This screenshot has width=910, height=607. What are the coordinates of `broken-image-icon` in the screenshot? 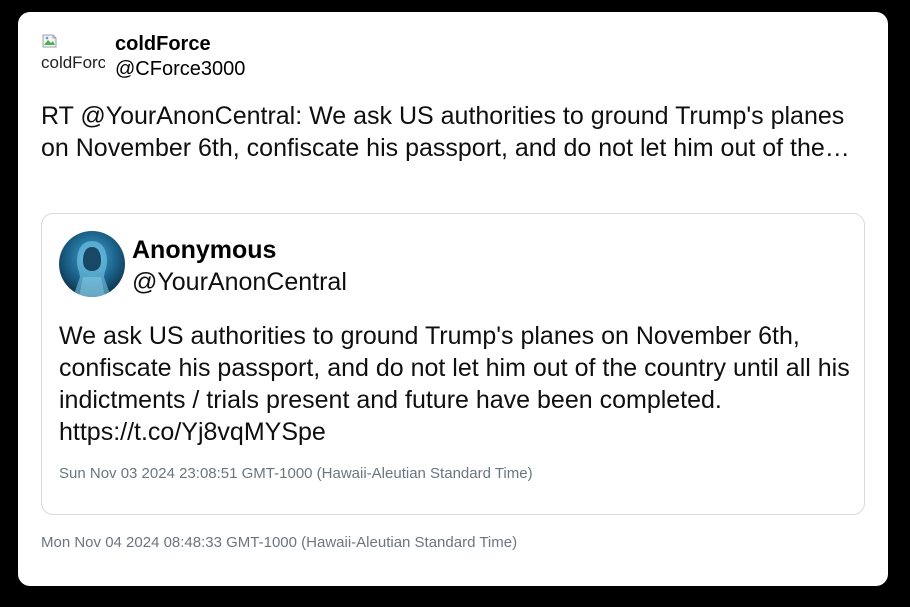 It's located at (49, 41).